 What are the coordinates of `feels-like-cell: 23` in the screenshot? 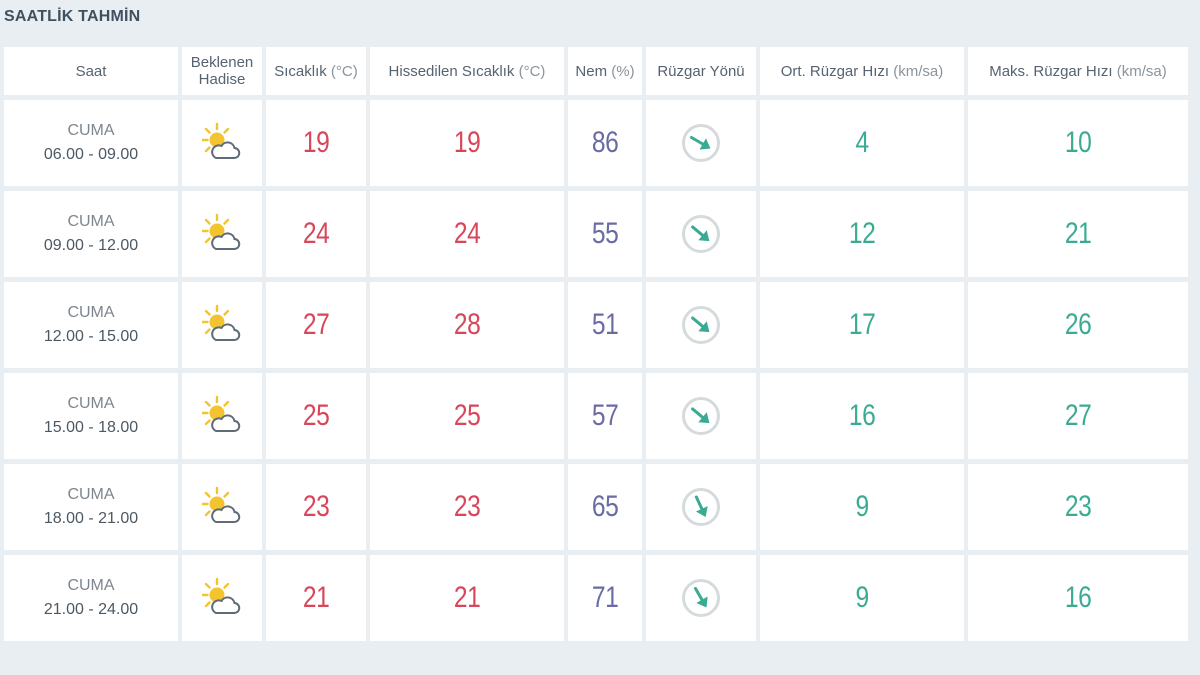 It's located at (467, 507).